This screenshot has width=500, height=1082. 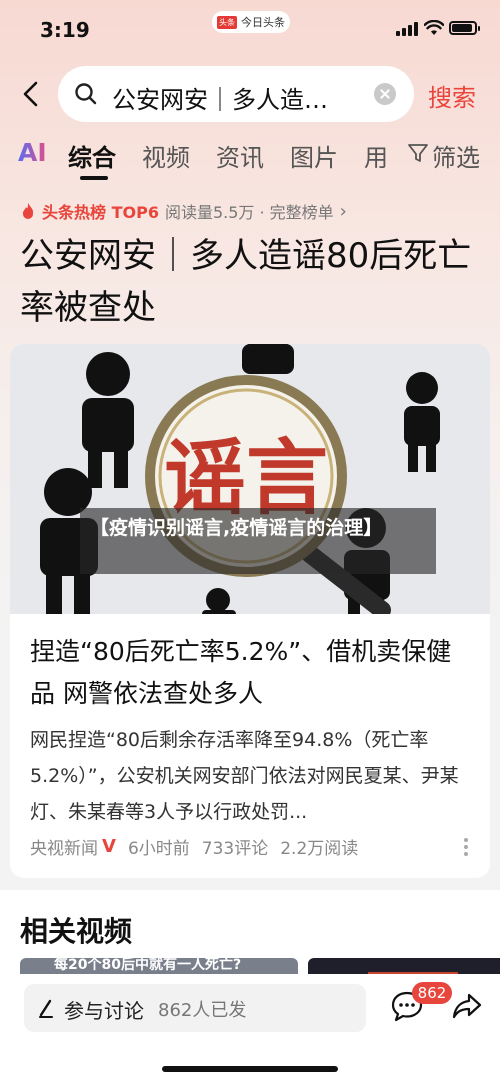 I want to click on search-tabs: AI 综合 视频 资讯 图片 用 筛选, so click(x=250, y=160).